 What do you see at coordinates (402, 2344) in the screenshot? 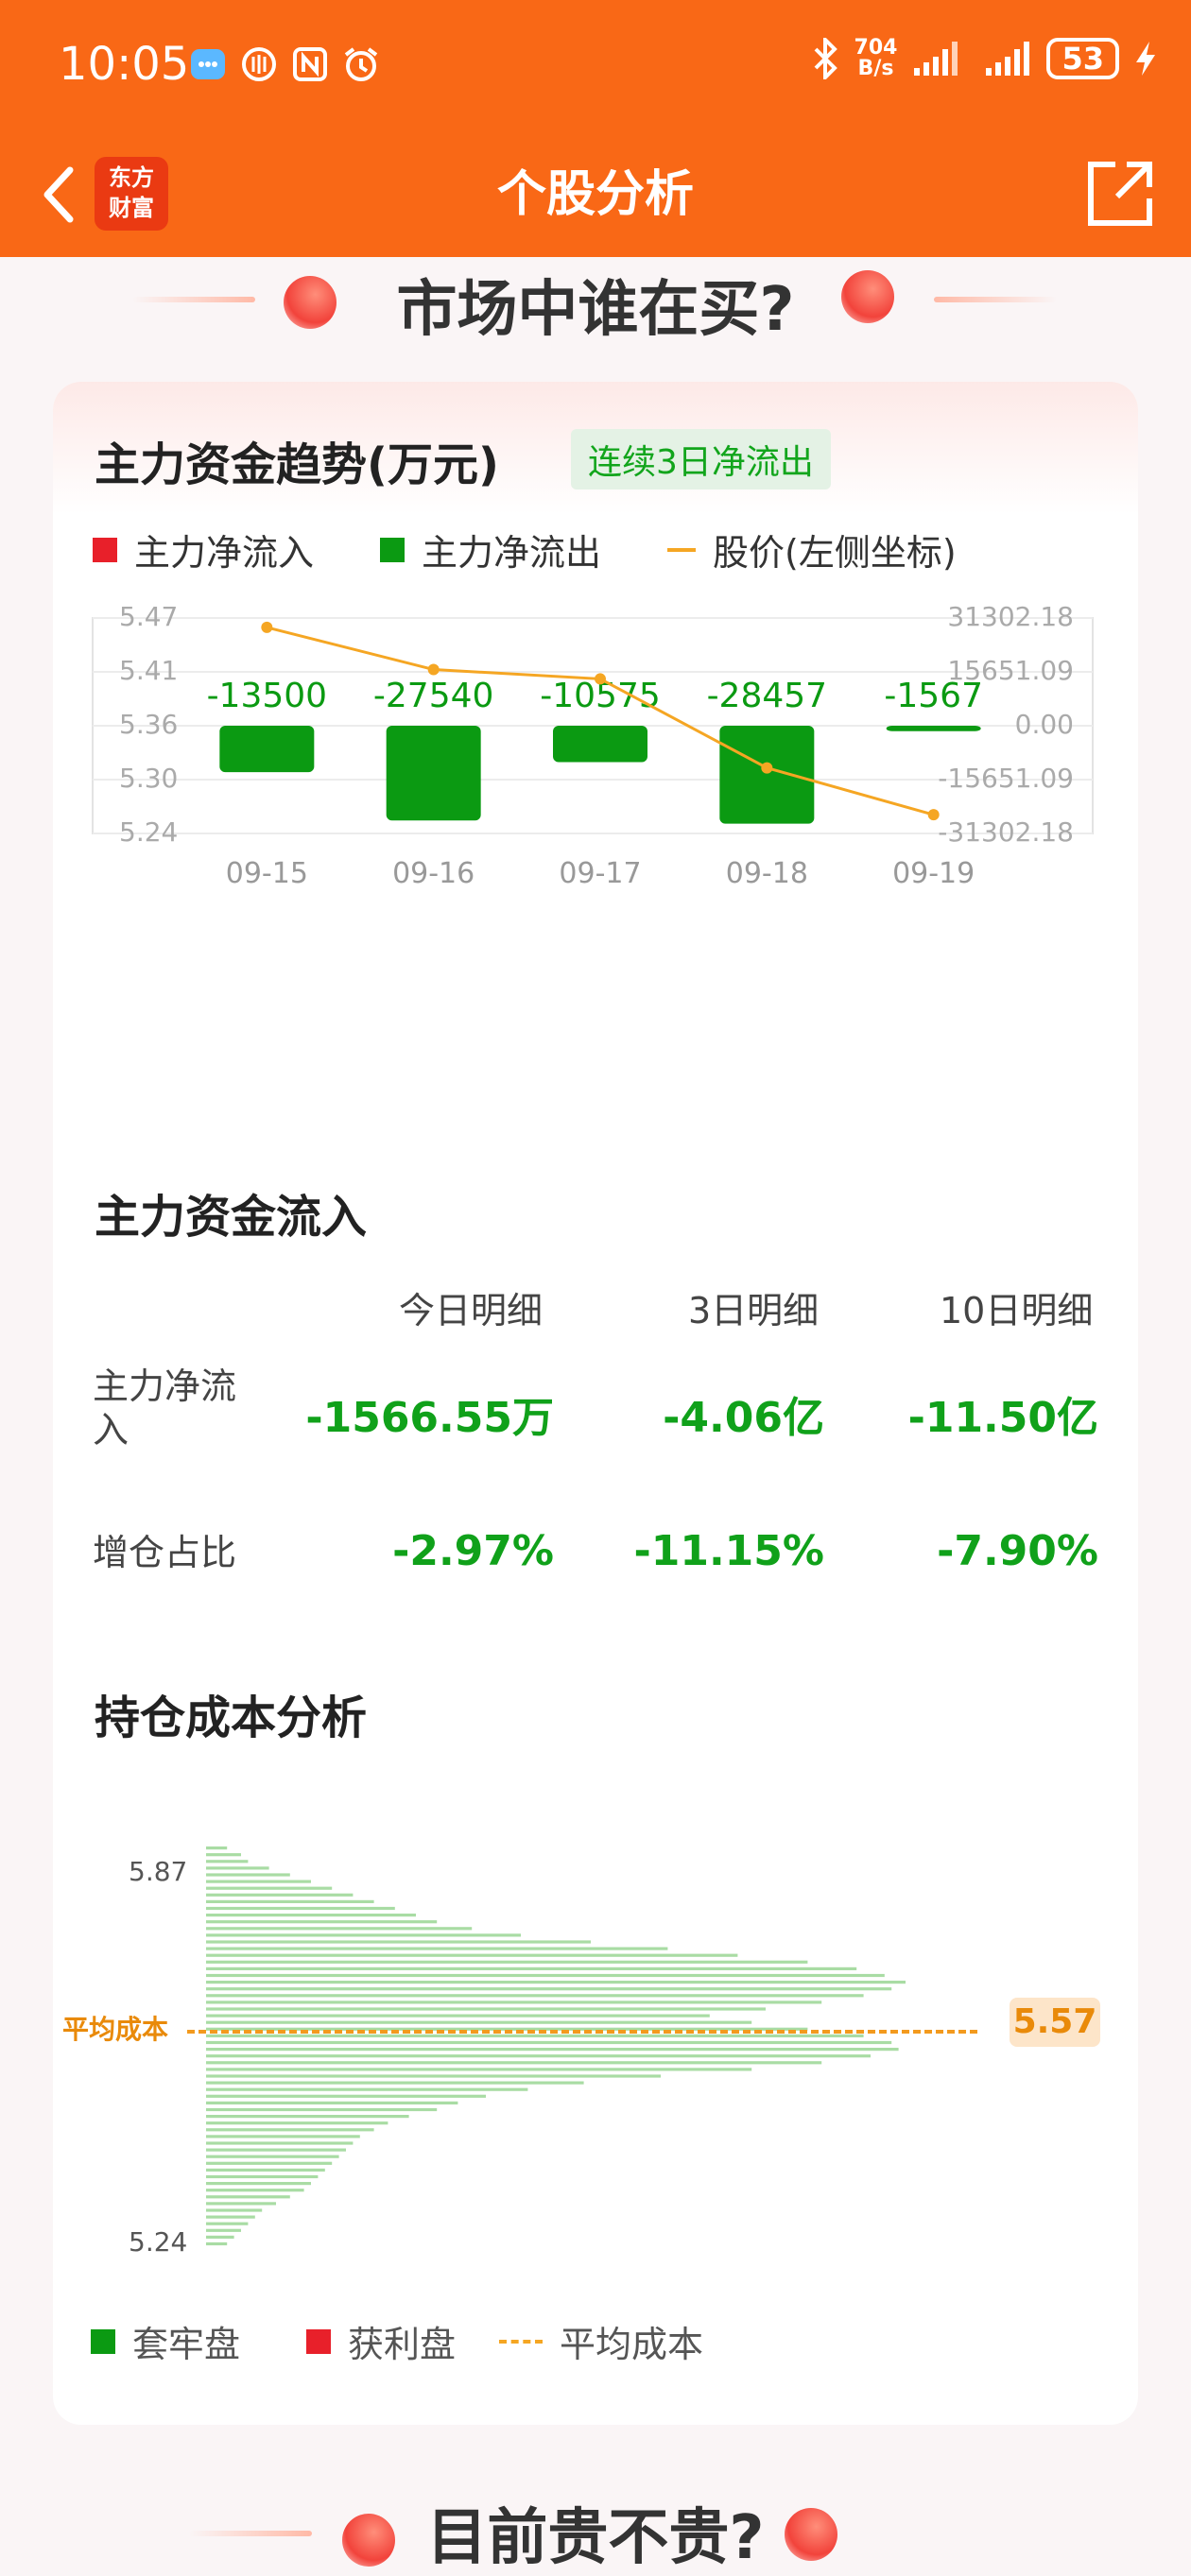
I see `profit-legend-label: 获利盘` at bounding box center [402, 2344].